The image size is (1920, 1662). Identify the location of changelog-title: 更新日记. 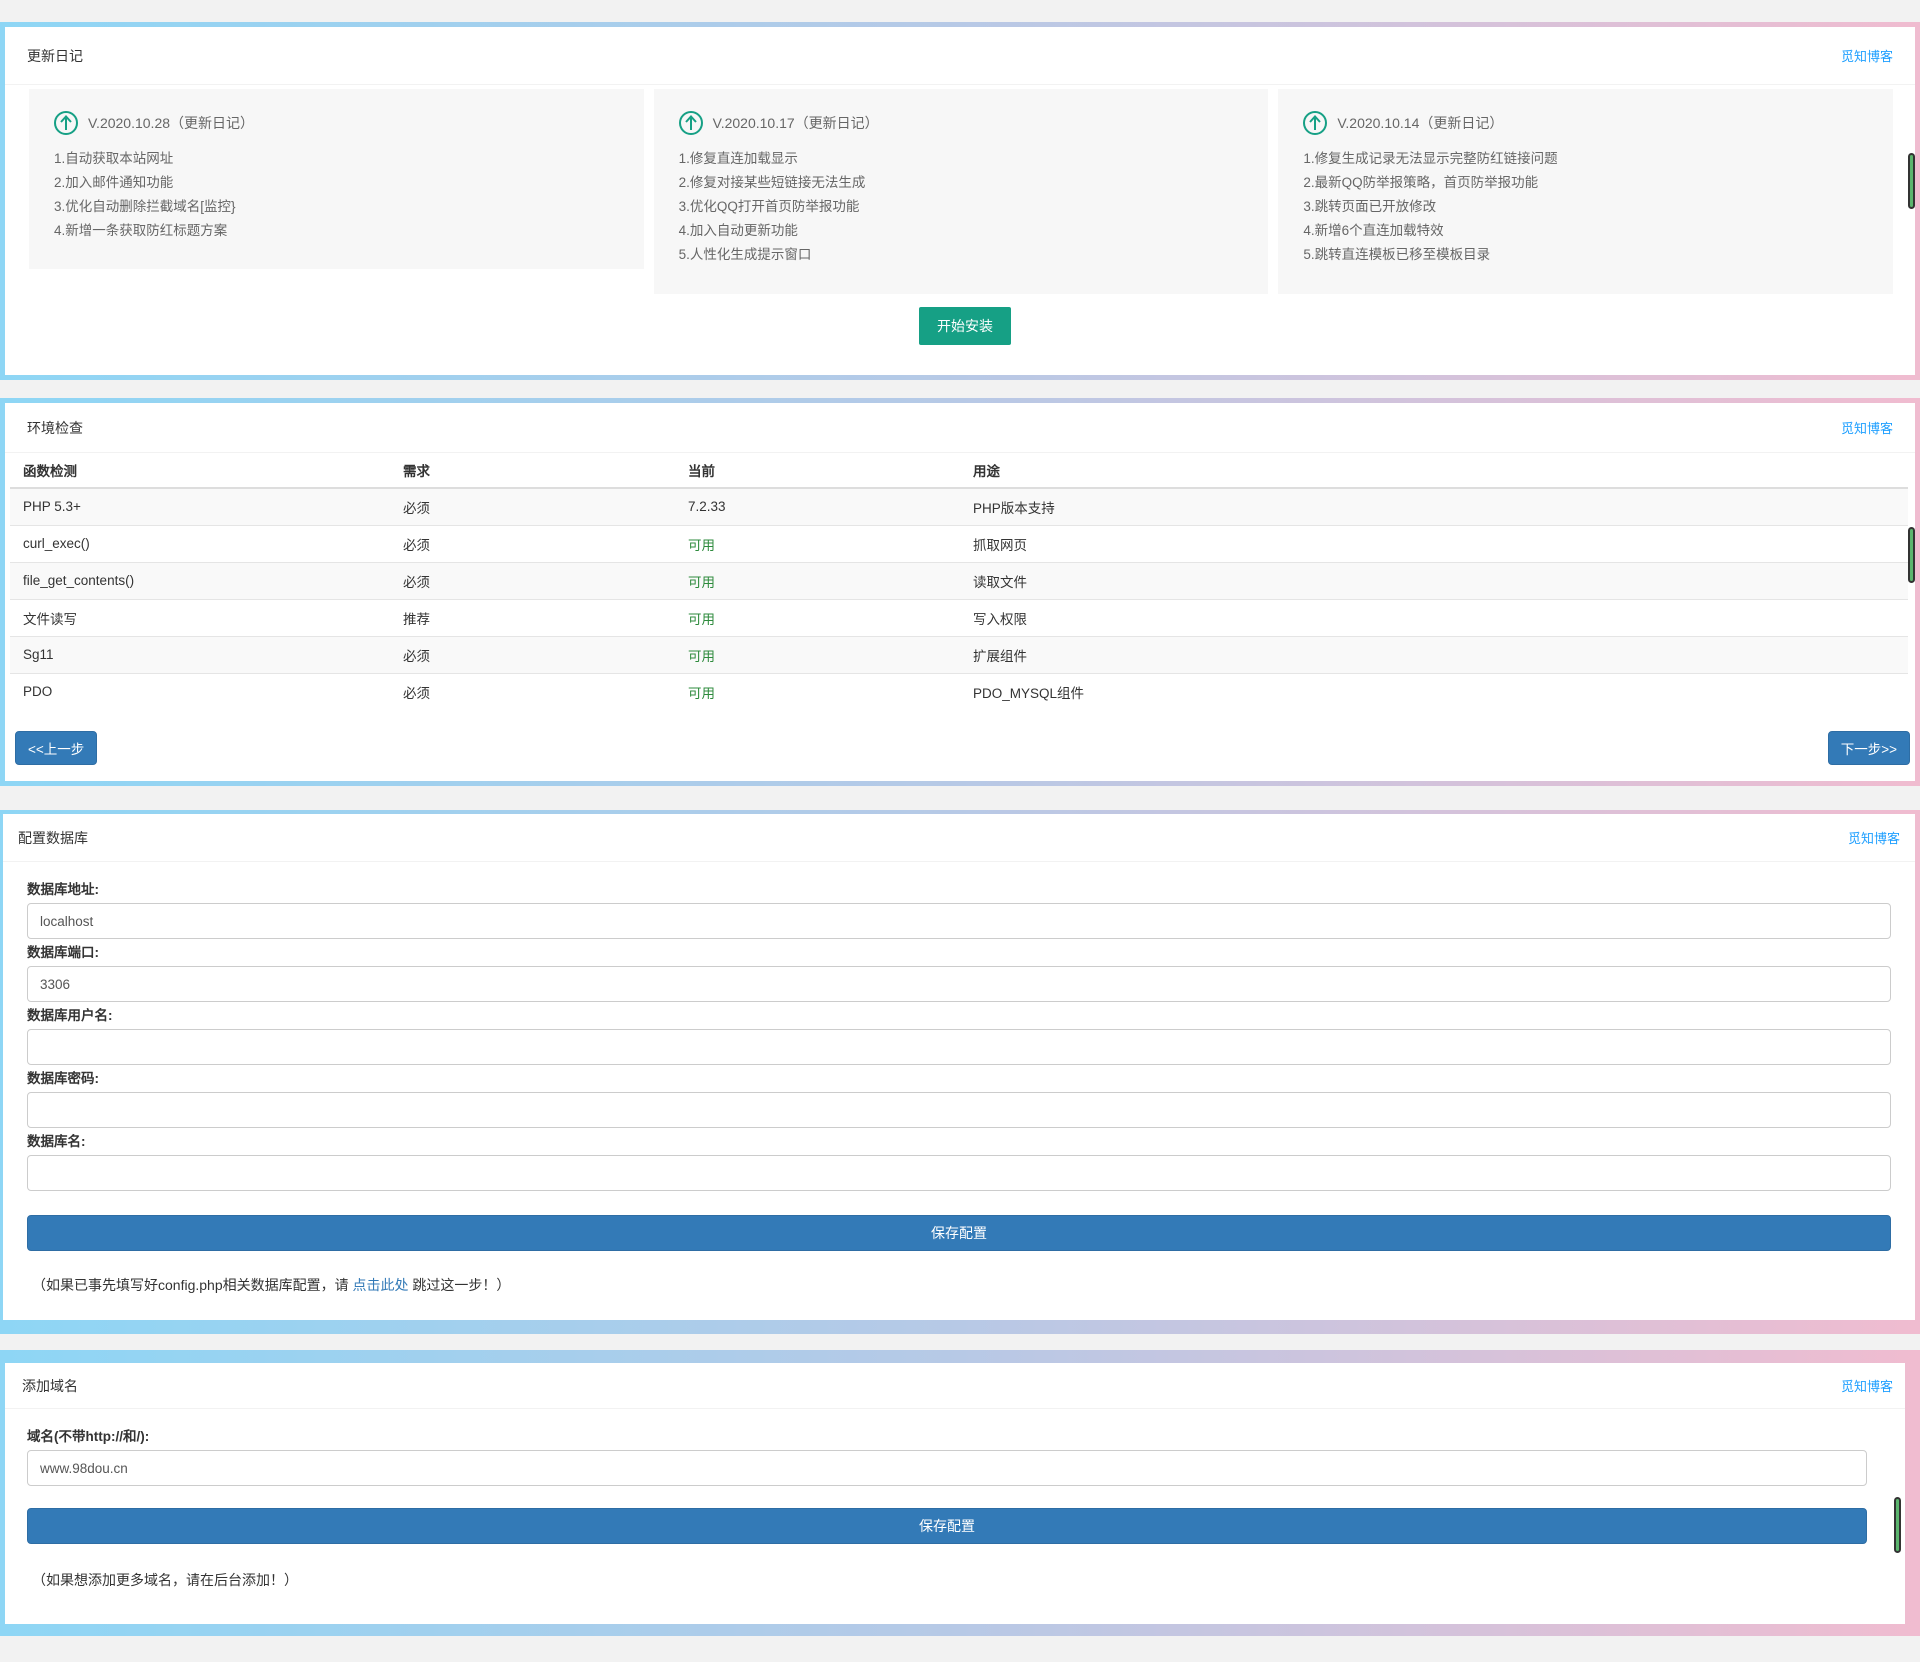
(55, 55).